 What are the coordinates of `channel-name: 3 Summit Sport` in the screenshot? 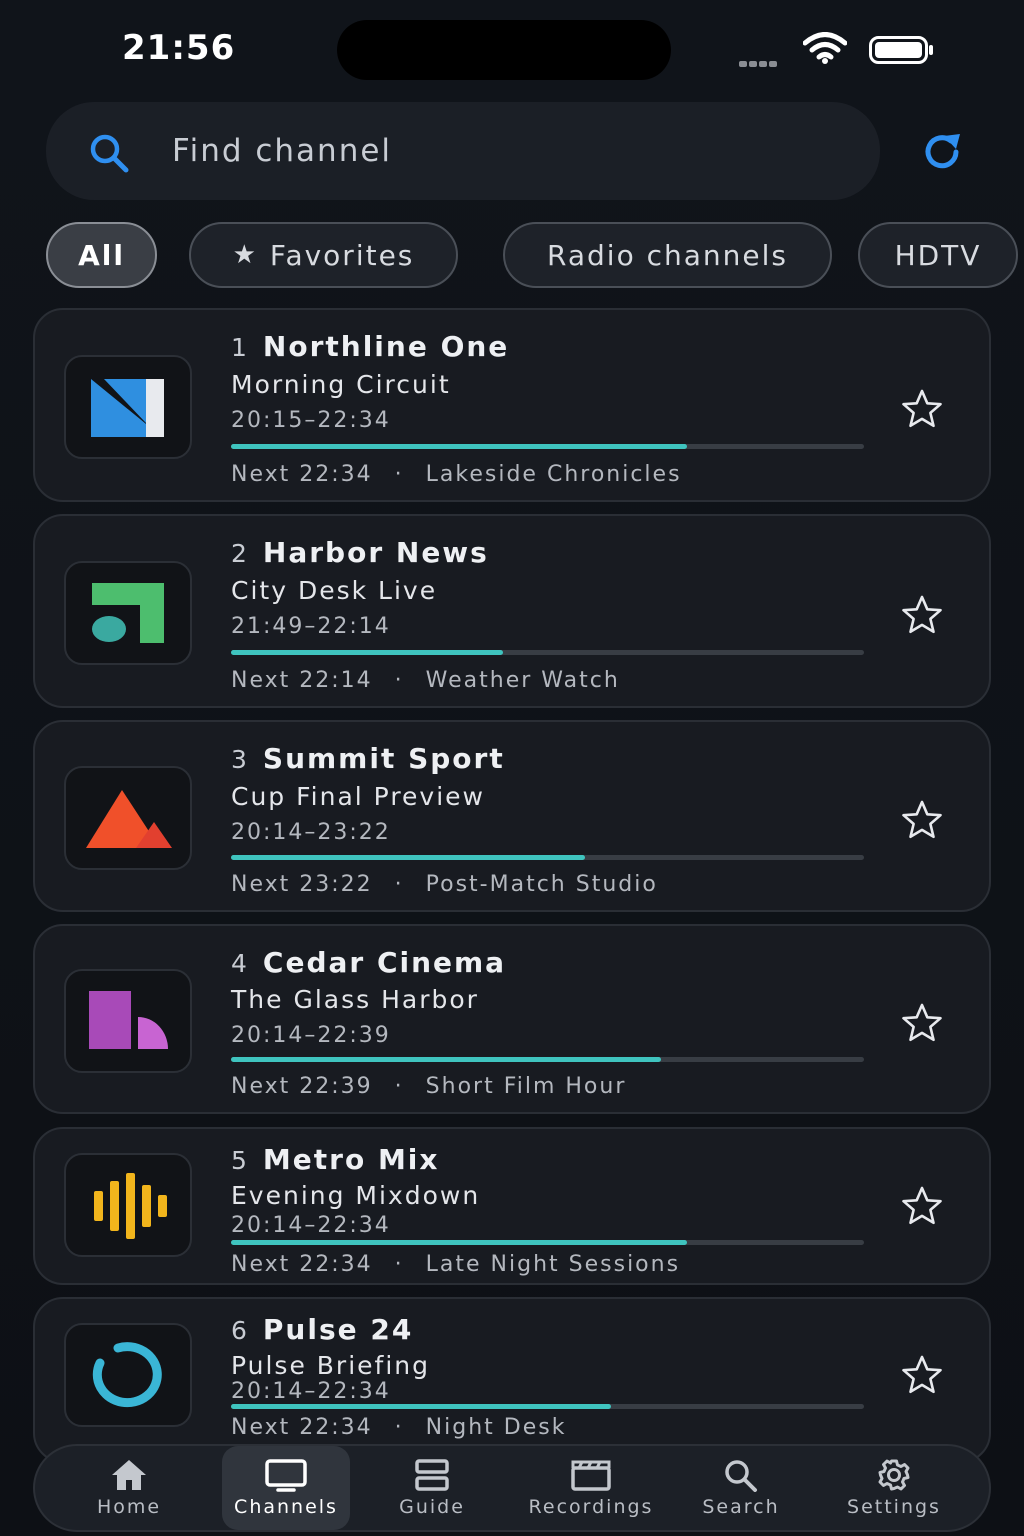 It's located at (368, 758).